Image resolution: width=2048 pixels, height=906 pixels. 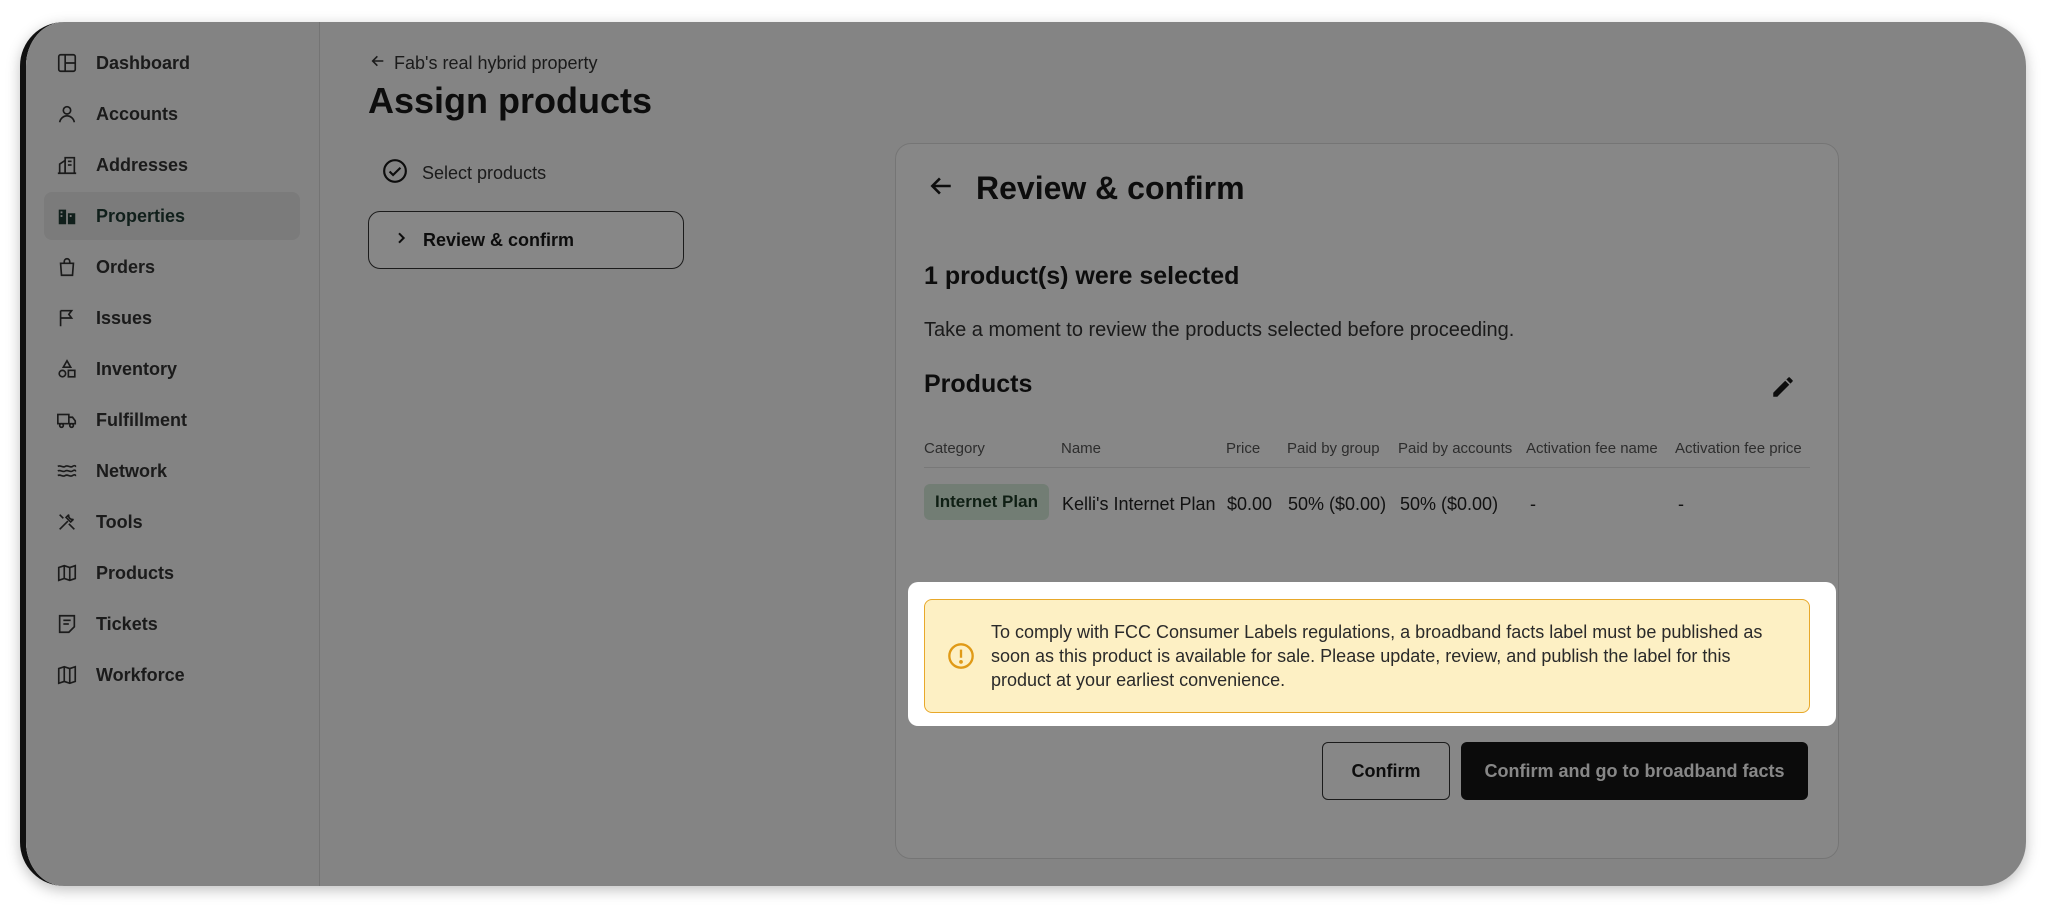 What do you see at coordinates (172, 267) in the screenshot?
I see `sidebar-item-orders: Orders` at bounding box center [172, 267].